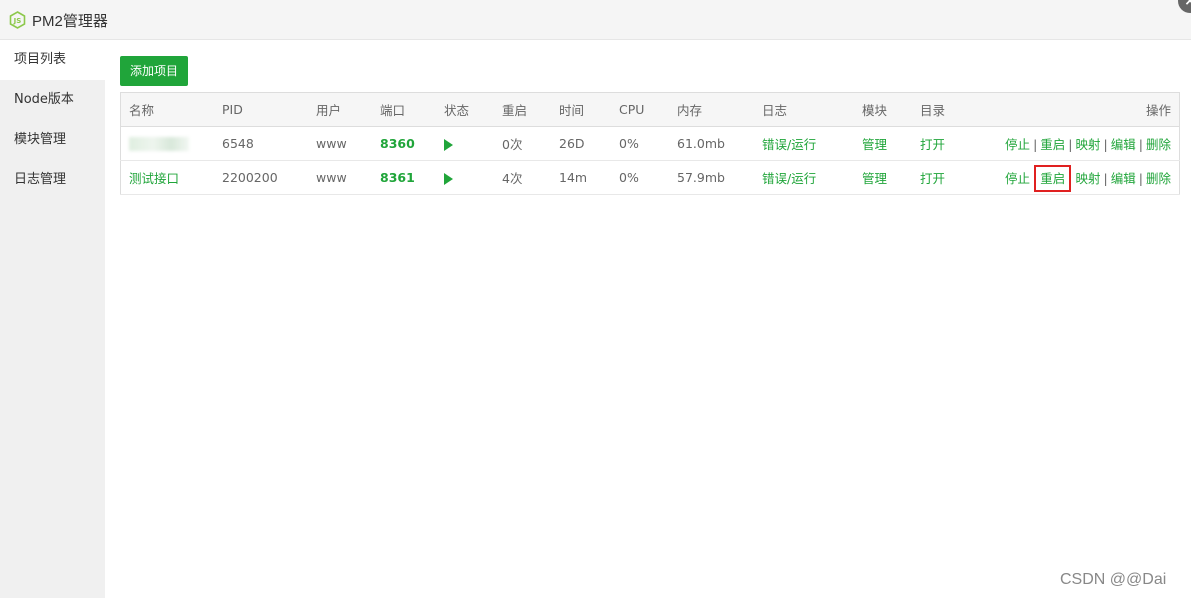 This screenshot has height=598, width=1191. Describe the element at coordinates (52, 60) in the screenshot. I see `sidebar-item-project-list: 项目列表` at that location.